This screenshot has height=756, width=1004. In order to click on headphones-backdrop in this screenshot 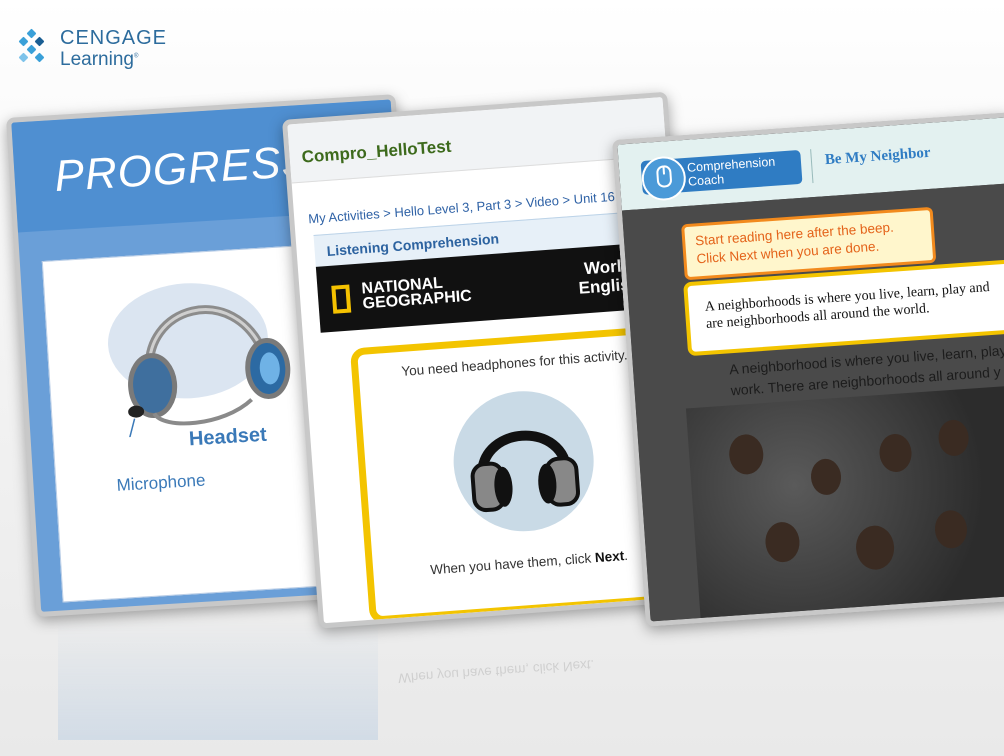, I will do `click(523, 461)`.